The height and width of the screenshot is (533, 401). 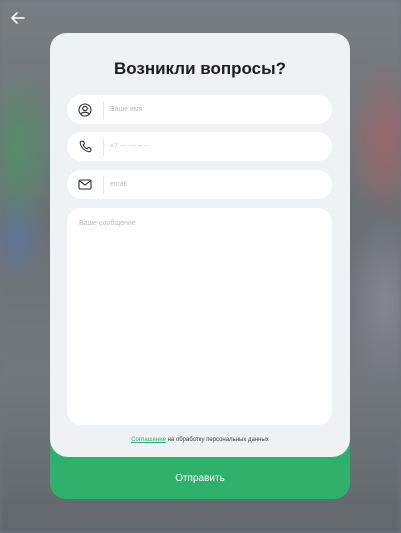 What do you see at coordinates (218, 440) in the screenshot?
I see `consent-rest-text: на обработку персональных данных` at bounding box center [218, 440].